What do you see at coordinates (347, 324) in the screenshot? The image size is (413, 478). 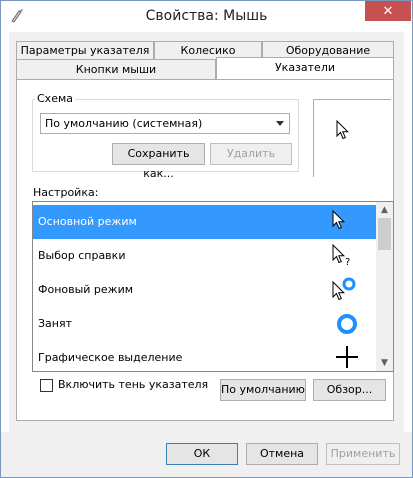 I see `busy-cursor-icon` at bounding box center [347, 324].